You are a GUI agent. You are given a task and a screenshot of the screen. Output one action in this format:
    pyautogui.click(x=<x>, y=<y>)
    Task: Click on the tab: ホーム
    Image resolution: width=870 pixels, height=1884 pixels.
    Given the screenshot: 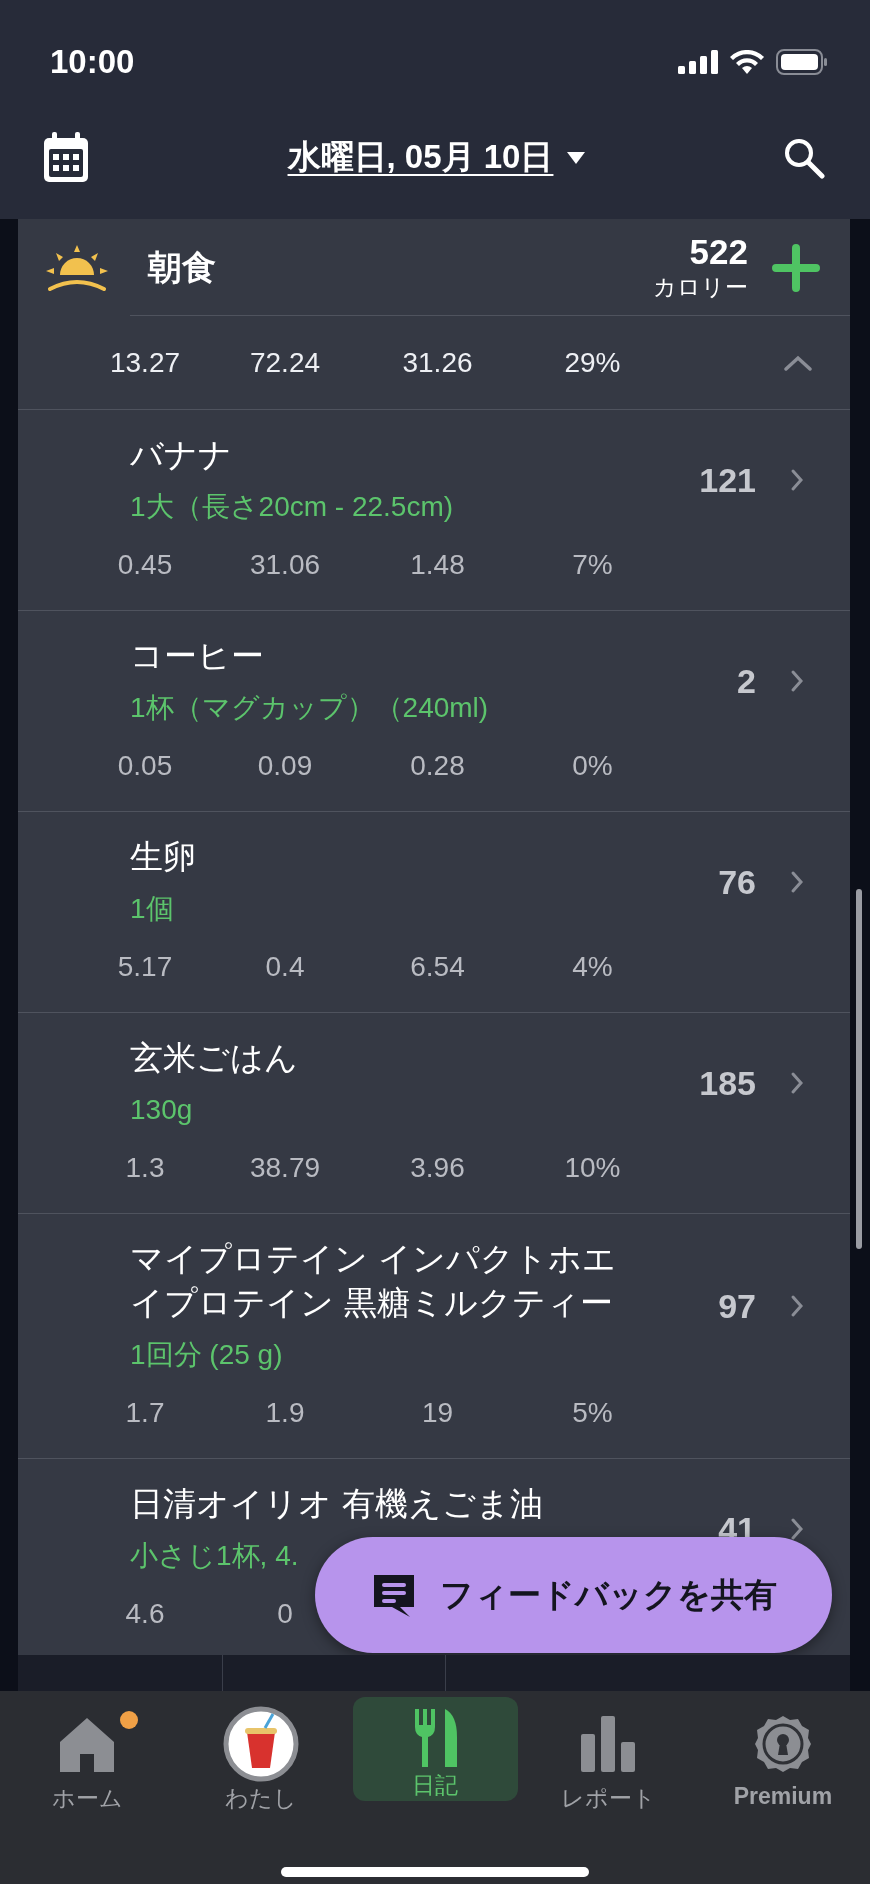 What is the action you would take?
    pyautogui.click(x=87, y=1772)
    